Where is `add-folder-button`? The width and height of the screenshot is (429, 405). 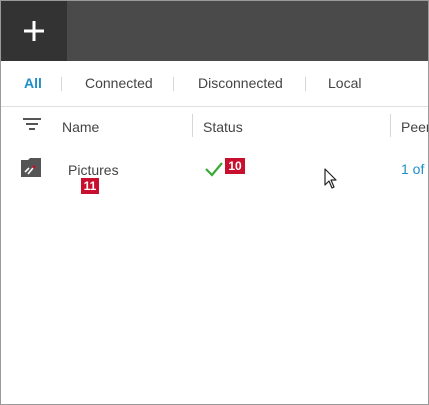
add-folder-button is located at coordinates (34, 31).